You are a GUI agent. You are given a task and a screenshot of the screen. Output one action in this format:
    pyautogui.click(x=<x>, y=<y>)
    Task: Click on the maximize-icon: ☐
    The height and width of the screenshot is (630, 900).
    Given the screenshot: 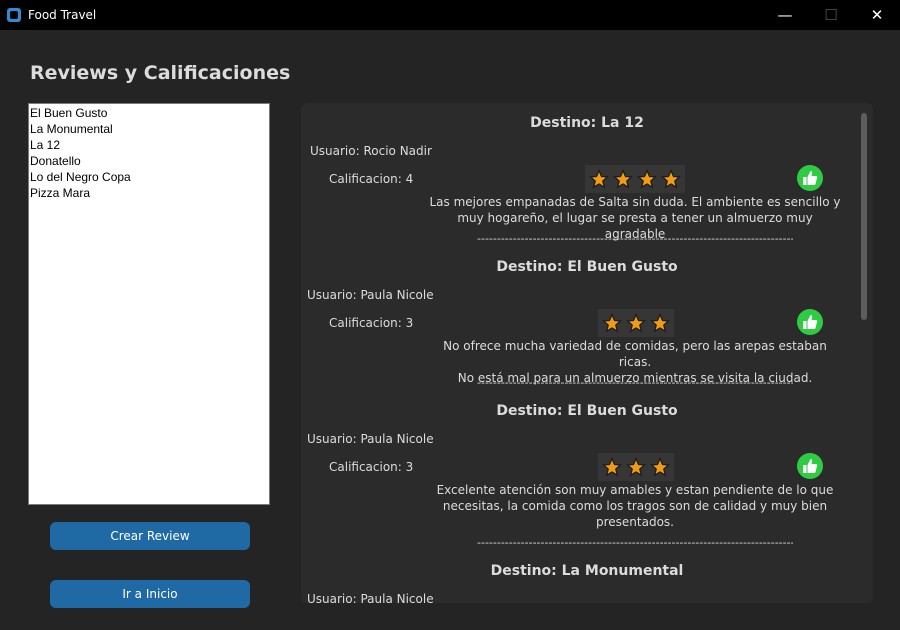 What is the action you would take?
    pyautogui.click(x=831, y=15)
    